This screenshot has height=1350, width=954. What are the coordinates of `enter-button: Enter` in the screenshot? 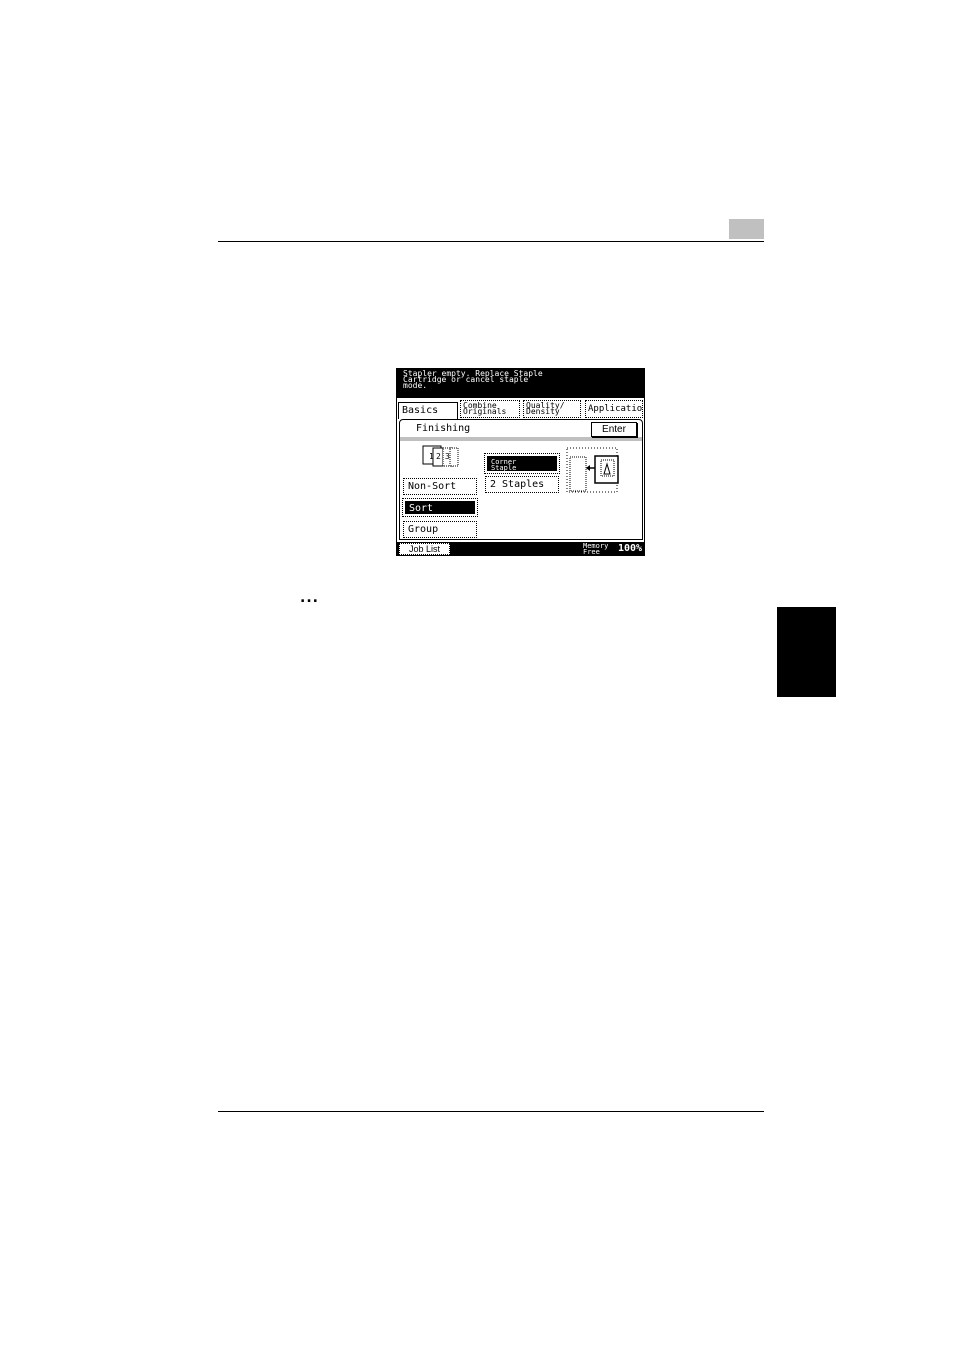 It's located at (614, 429).